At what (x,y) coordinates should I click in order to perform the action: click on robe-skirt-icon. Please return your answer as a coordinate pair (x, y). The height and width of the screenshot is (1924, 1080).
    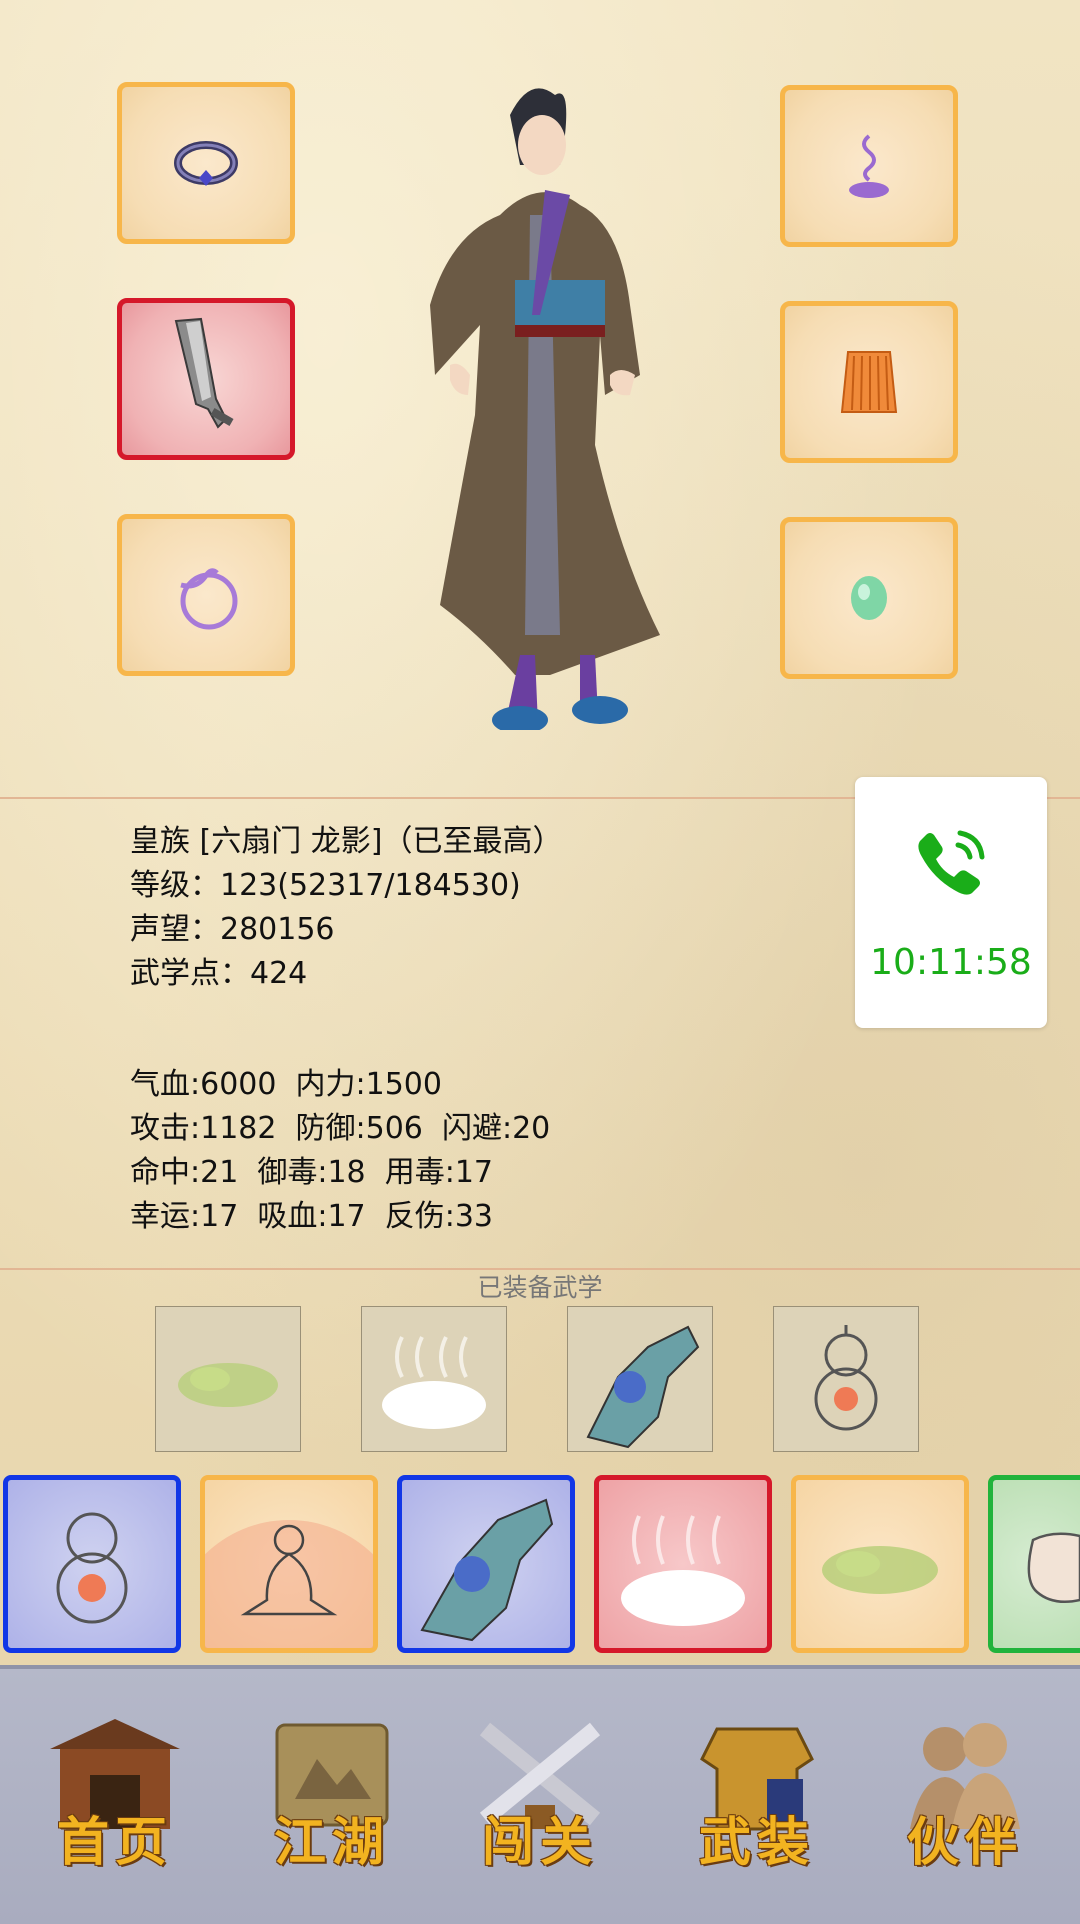
    Looking at the image, I should click on (869, 382).